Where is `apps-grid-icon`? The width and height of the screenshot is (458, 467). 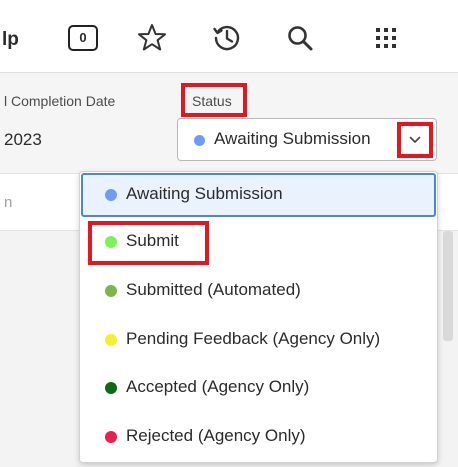
apps-grid-icon is located at coordinates (386, 38).